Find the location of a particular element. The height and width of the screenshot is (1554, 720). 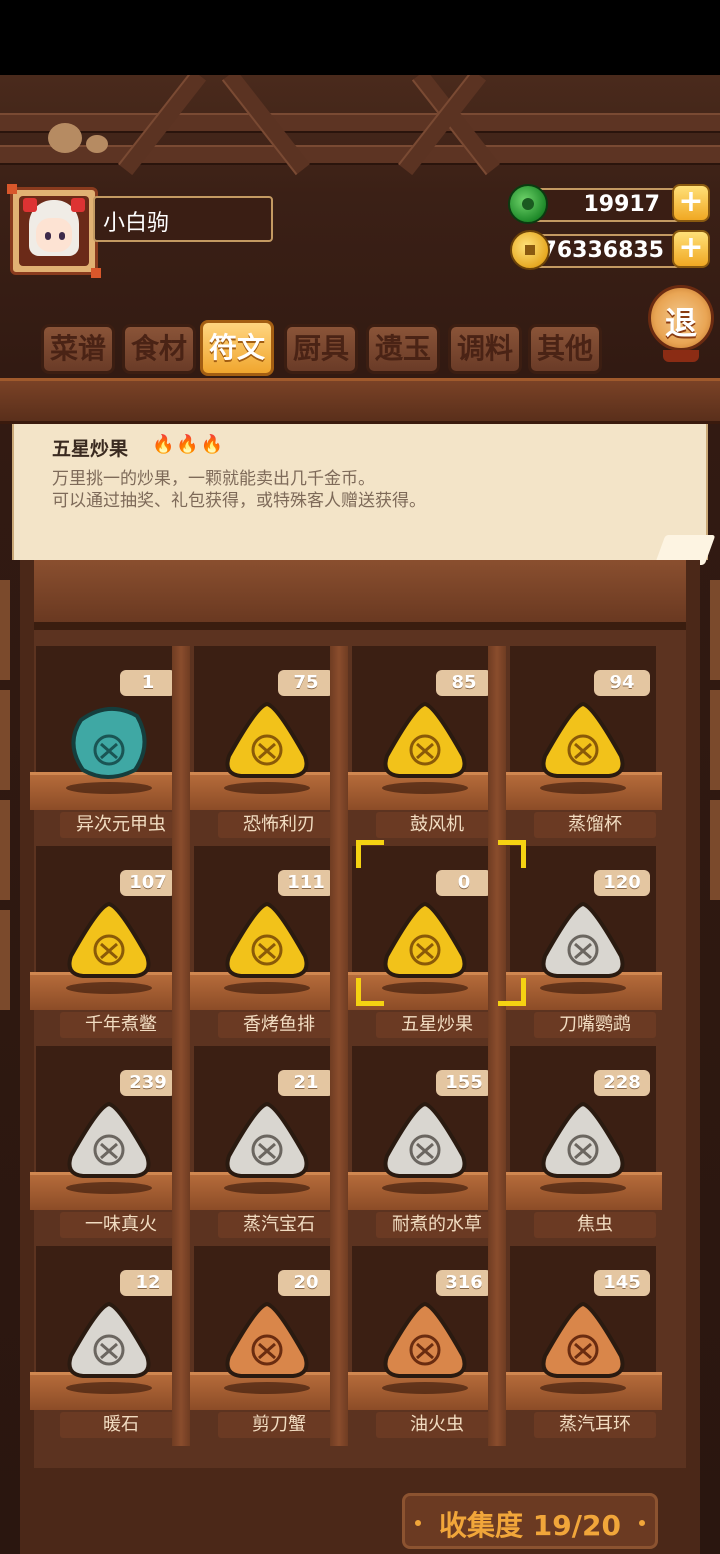

parrot-rune-icon is located at coordinates (583, 940).